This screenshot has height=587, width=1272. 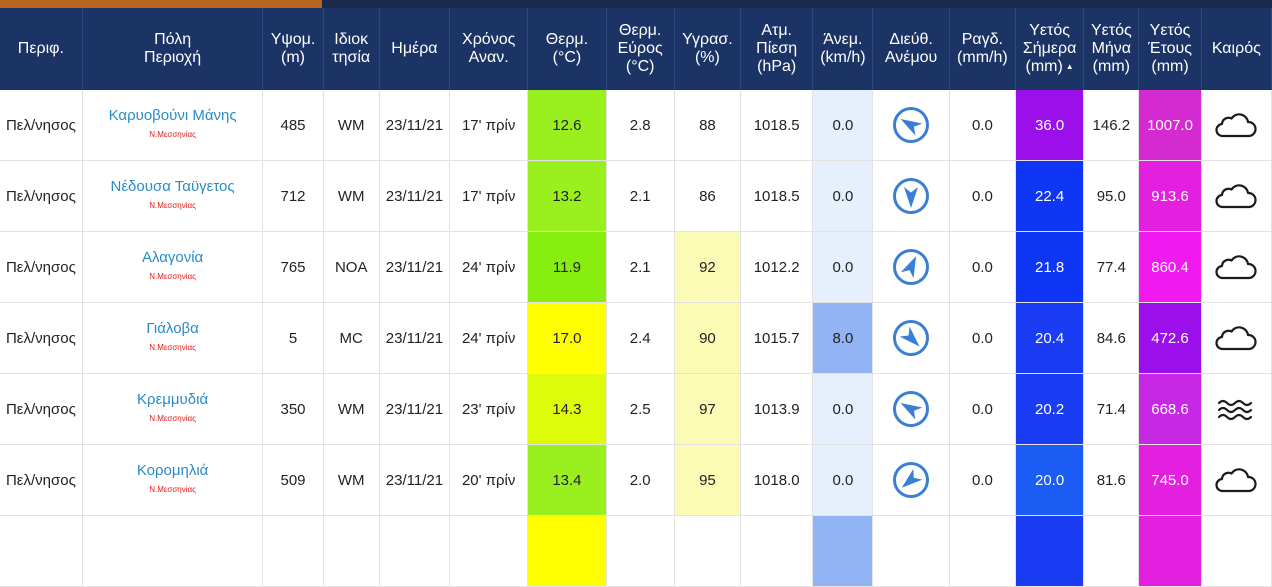 I want to click on column-header-city: Πόλη Περιοχή, so click(x=173, y=49).